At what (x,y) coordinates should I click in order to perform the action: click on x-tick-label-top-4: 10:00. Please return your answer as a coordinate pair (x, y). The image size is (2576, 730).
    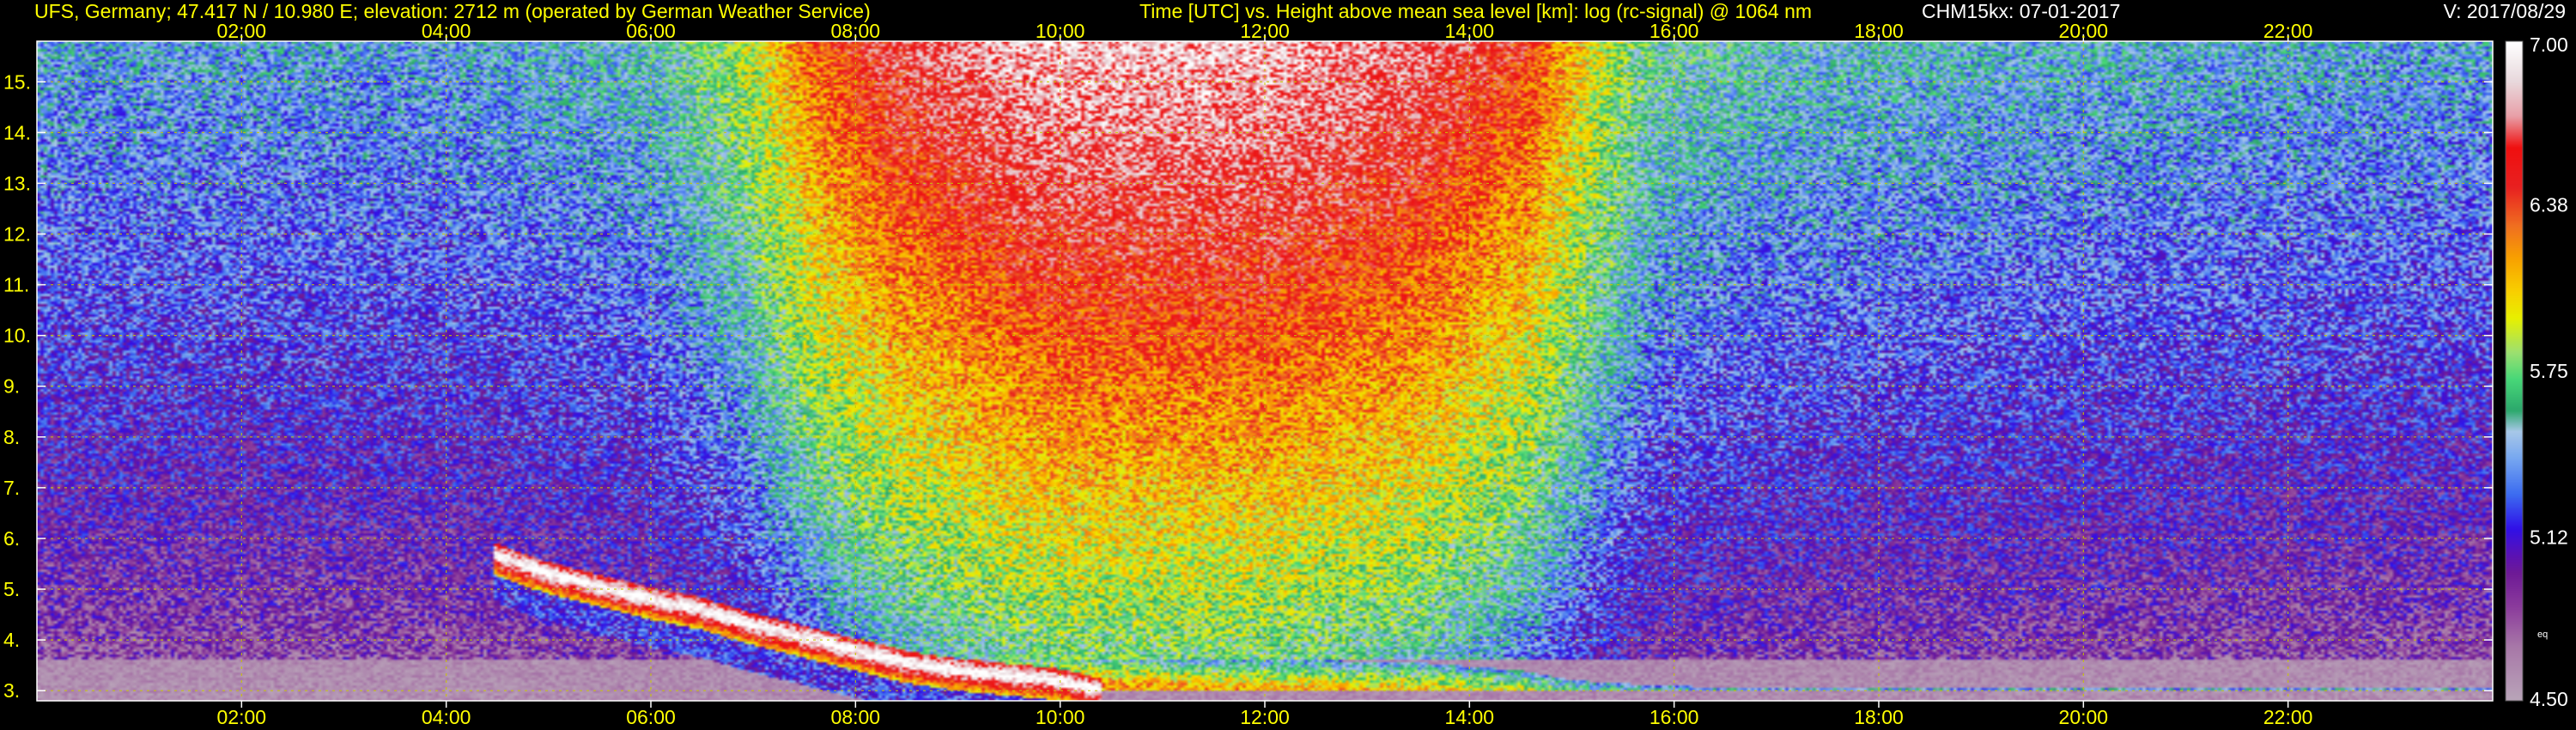
    Looking at the image, I should click on (1060, 31).